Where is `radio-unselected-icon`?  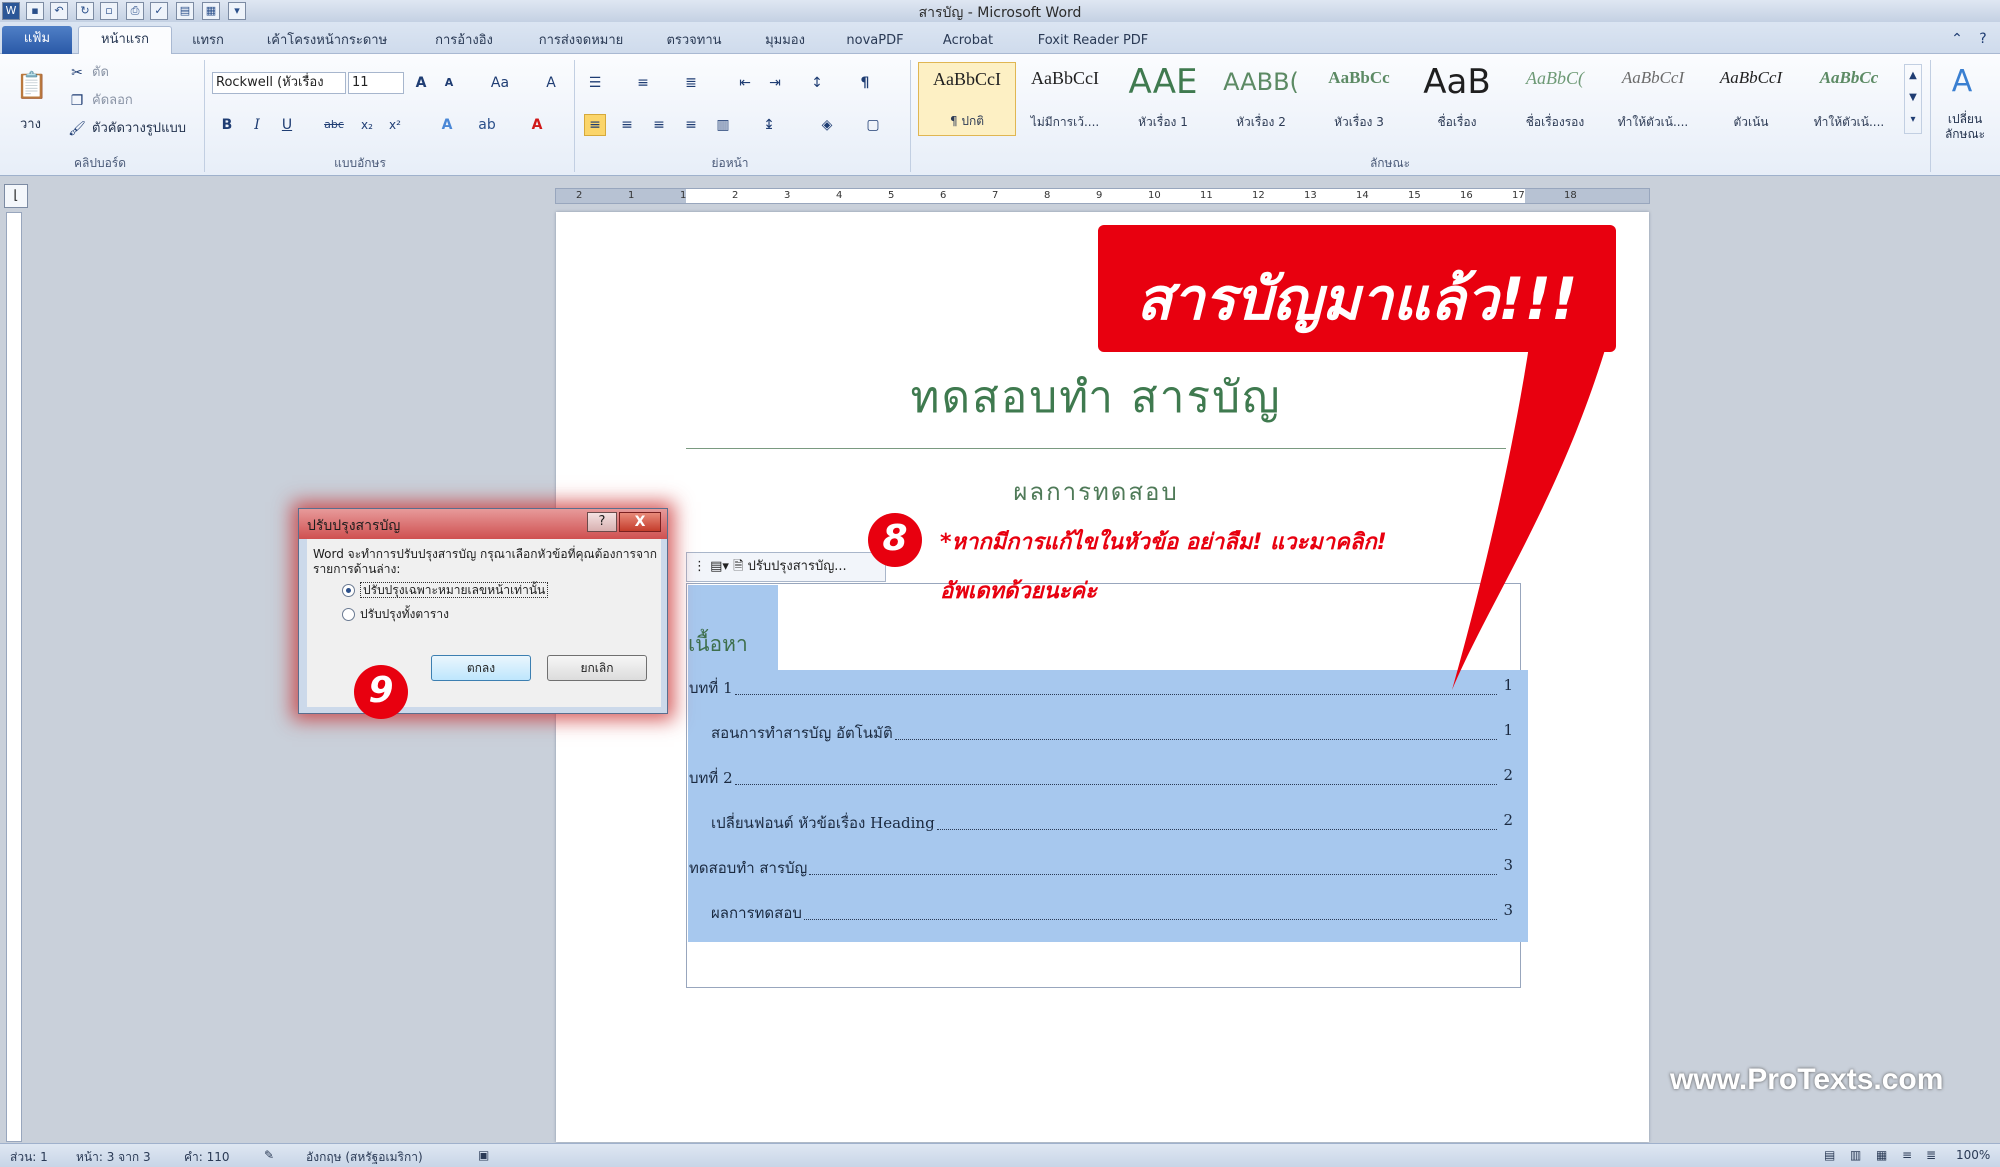
radio-unselected-icon is located at coordinates (348, 614).